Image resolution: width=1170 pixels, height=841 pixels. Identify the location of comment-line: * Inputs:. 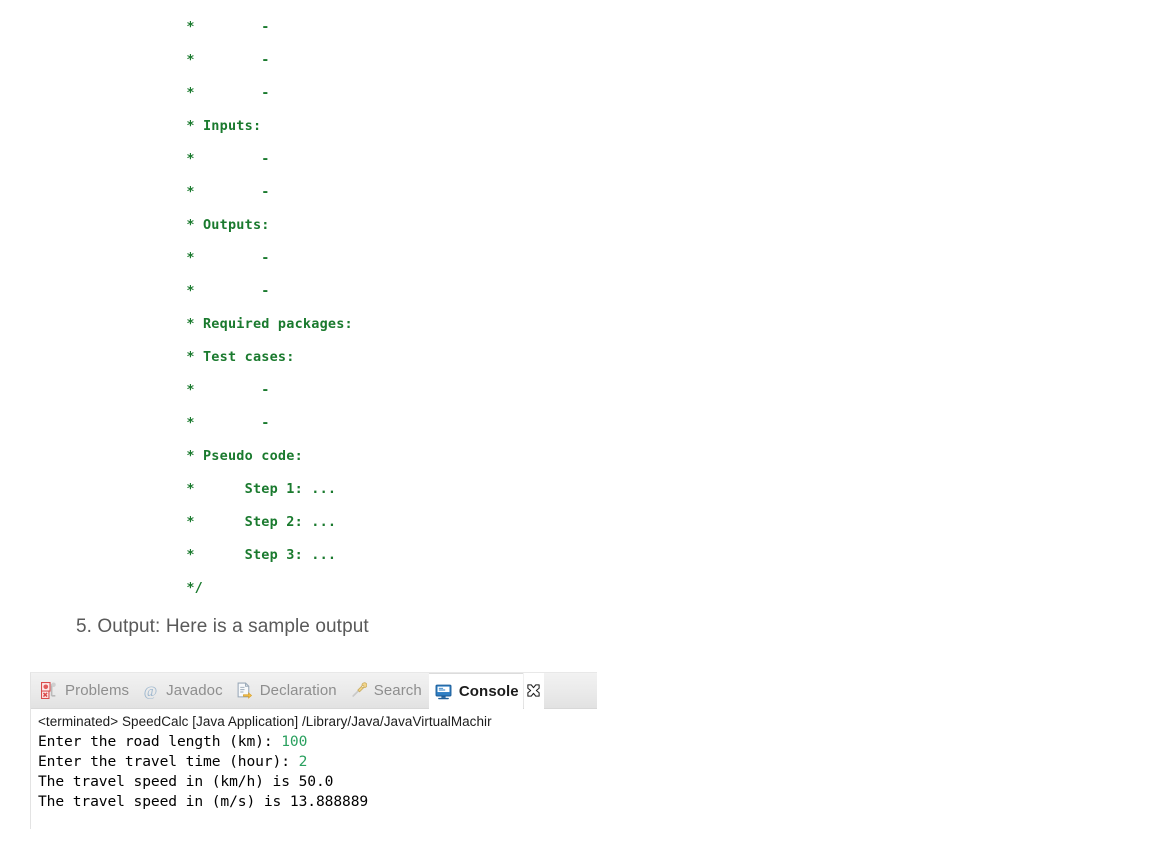
(220, 126).